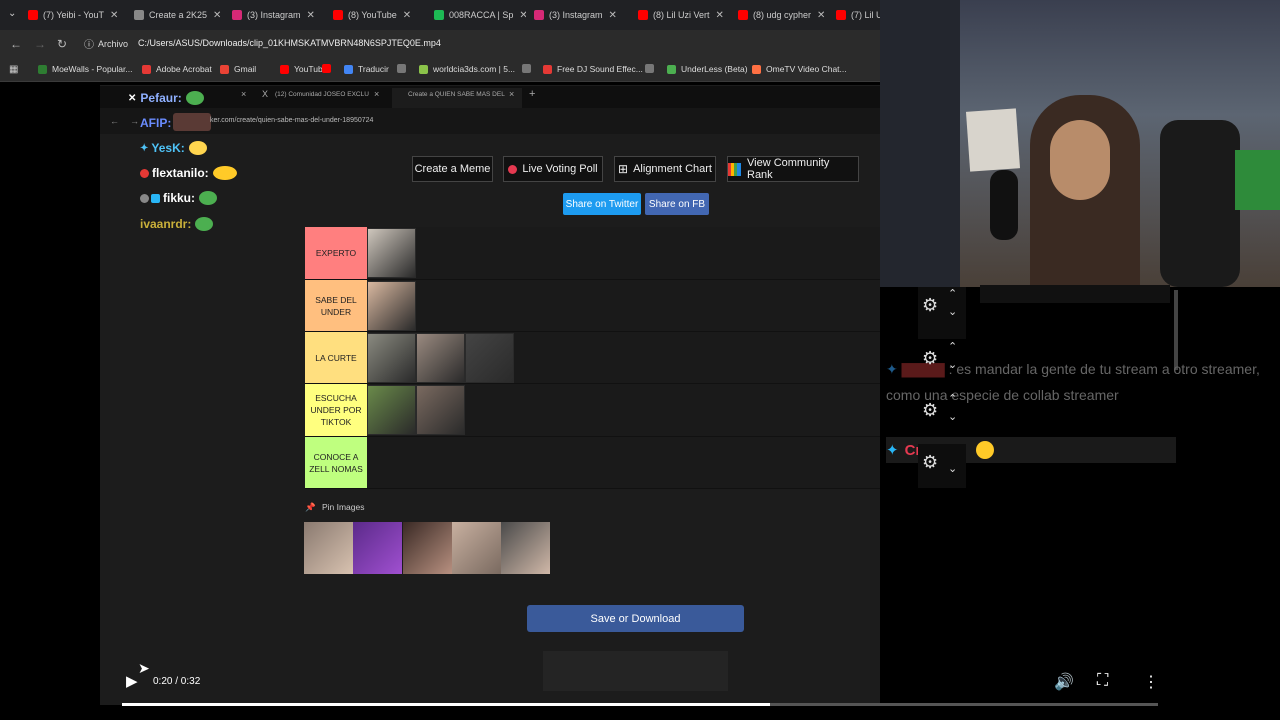 The height and width of the screenshot is (720, 1280). Describe the element at coordinates (303, 69) in the screenshot. I see `bookmark-item: YouTube` at that location.